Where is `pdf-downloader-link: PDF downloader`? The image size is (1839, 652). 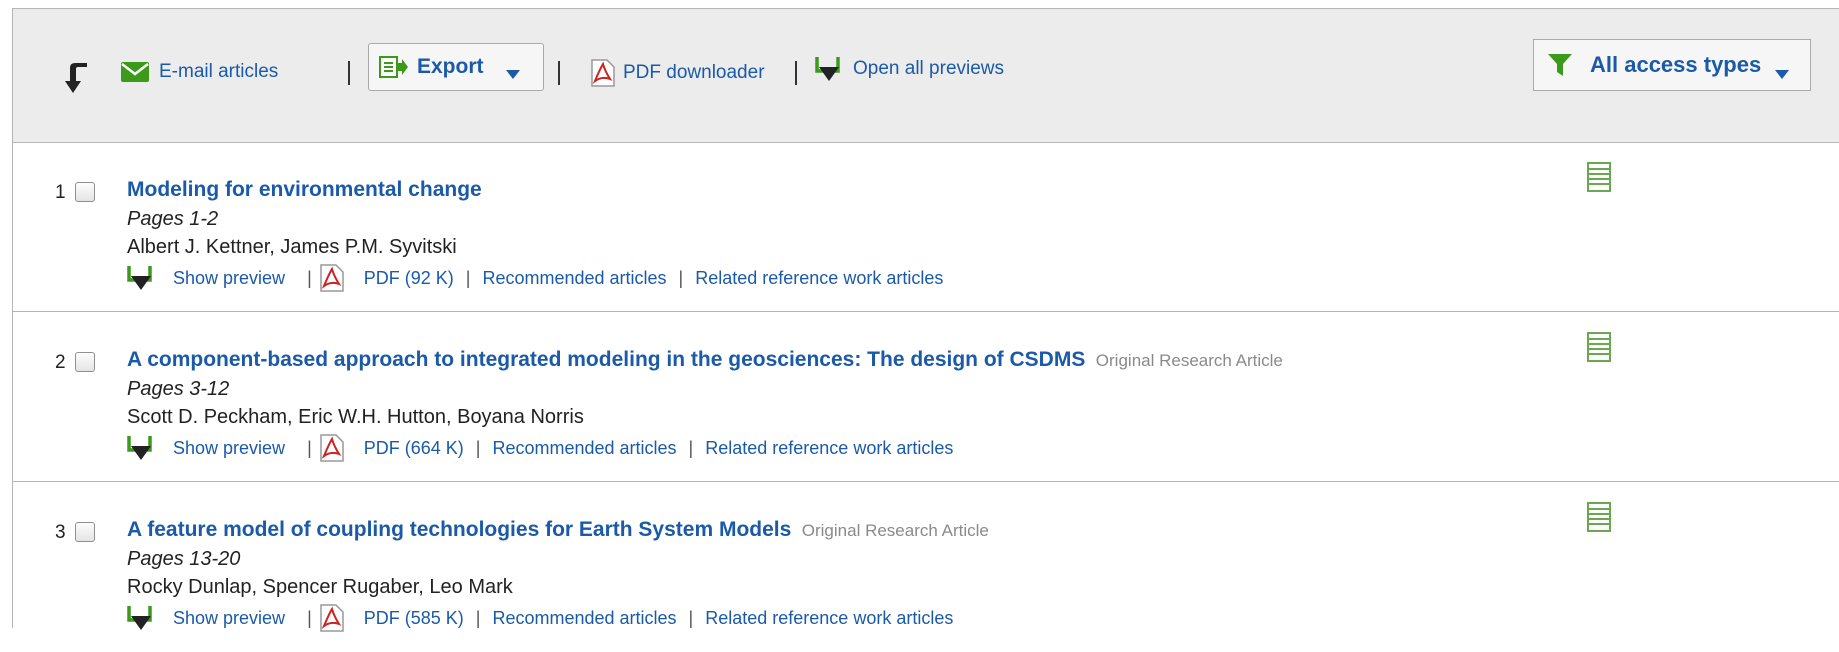 pdf-downloader-link: PDF downloader is located at coordinates (678, 73).